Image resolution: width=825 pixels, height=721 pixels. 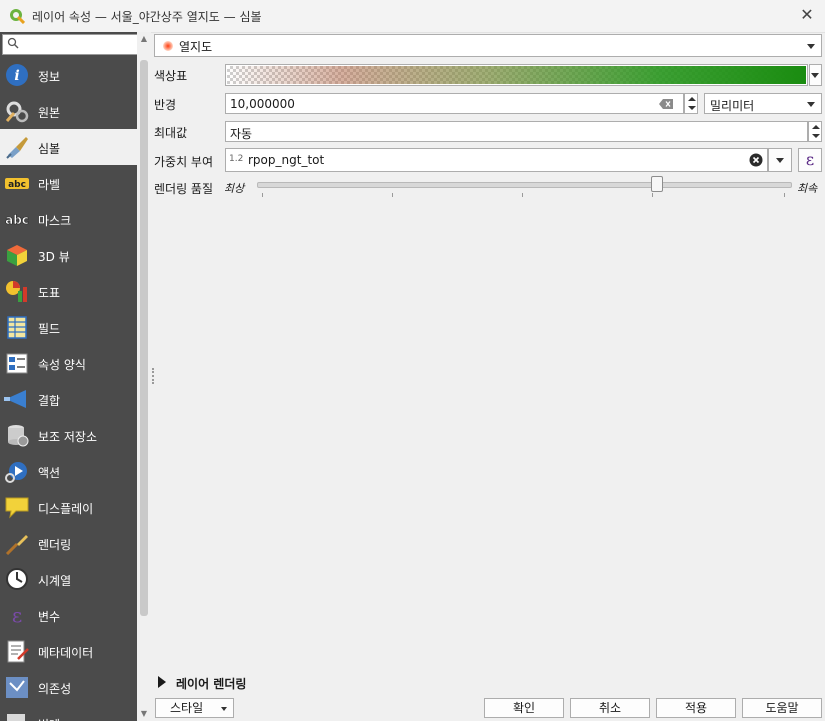 What do you see at coordinates (454, 103) in the screenshot?
I see `radius-input: 10,000000` at bounding box center [454, 103].